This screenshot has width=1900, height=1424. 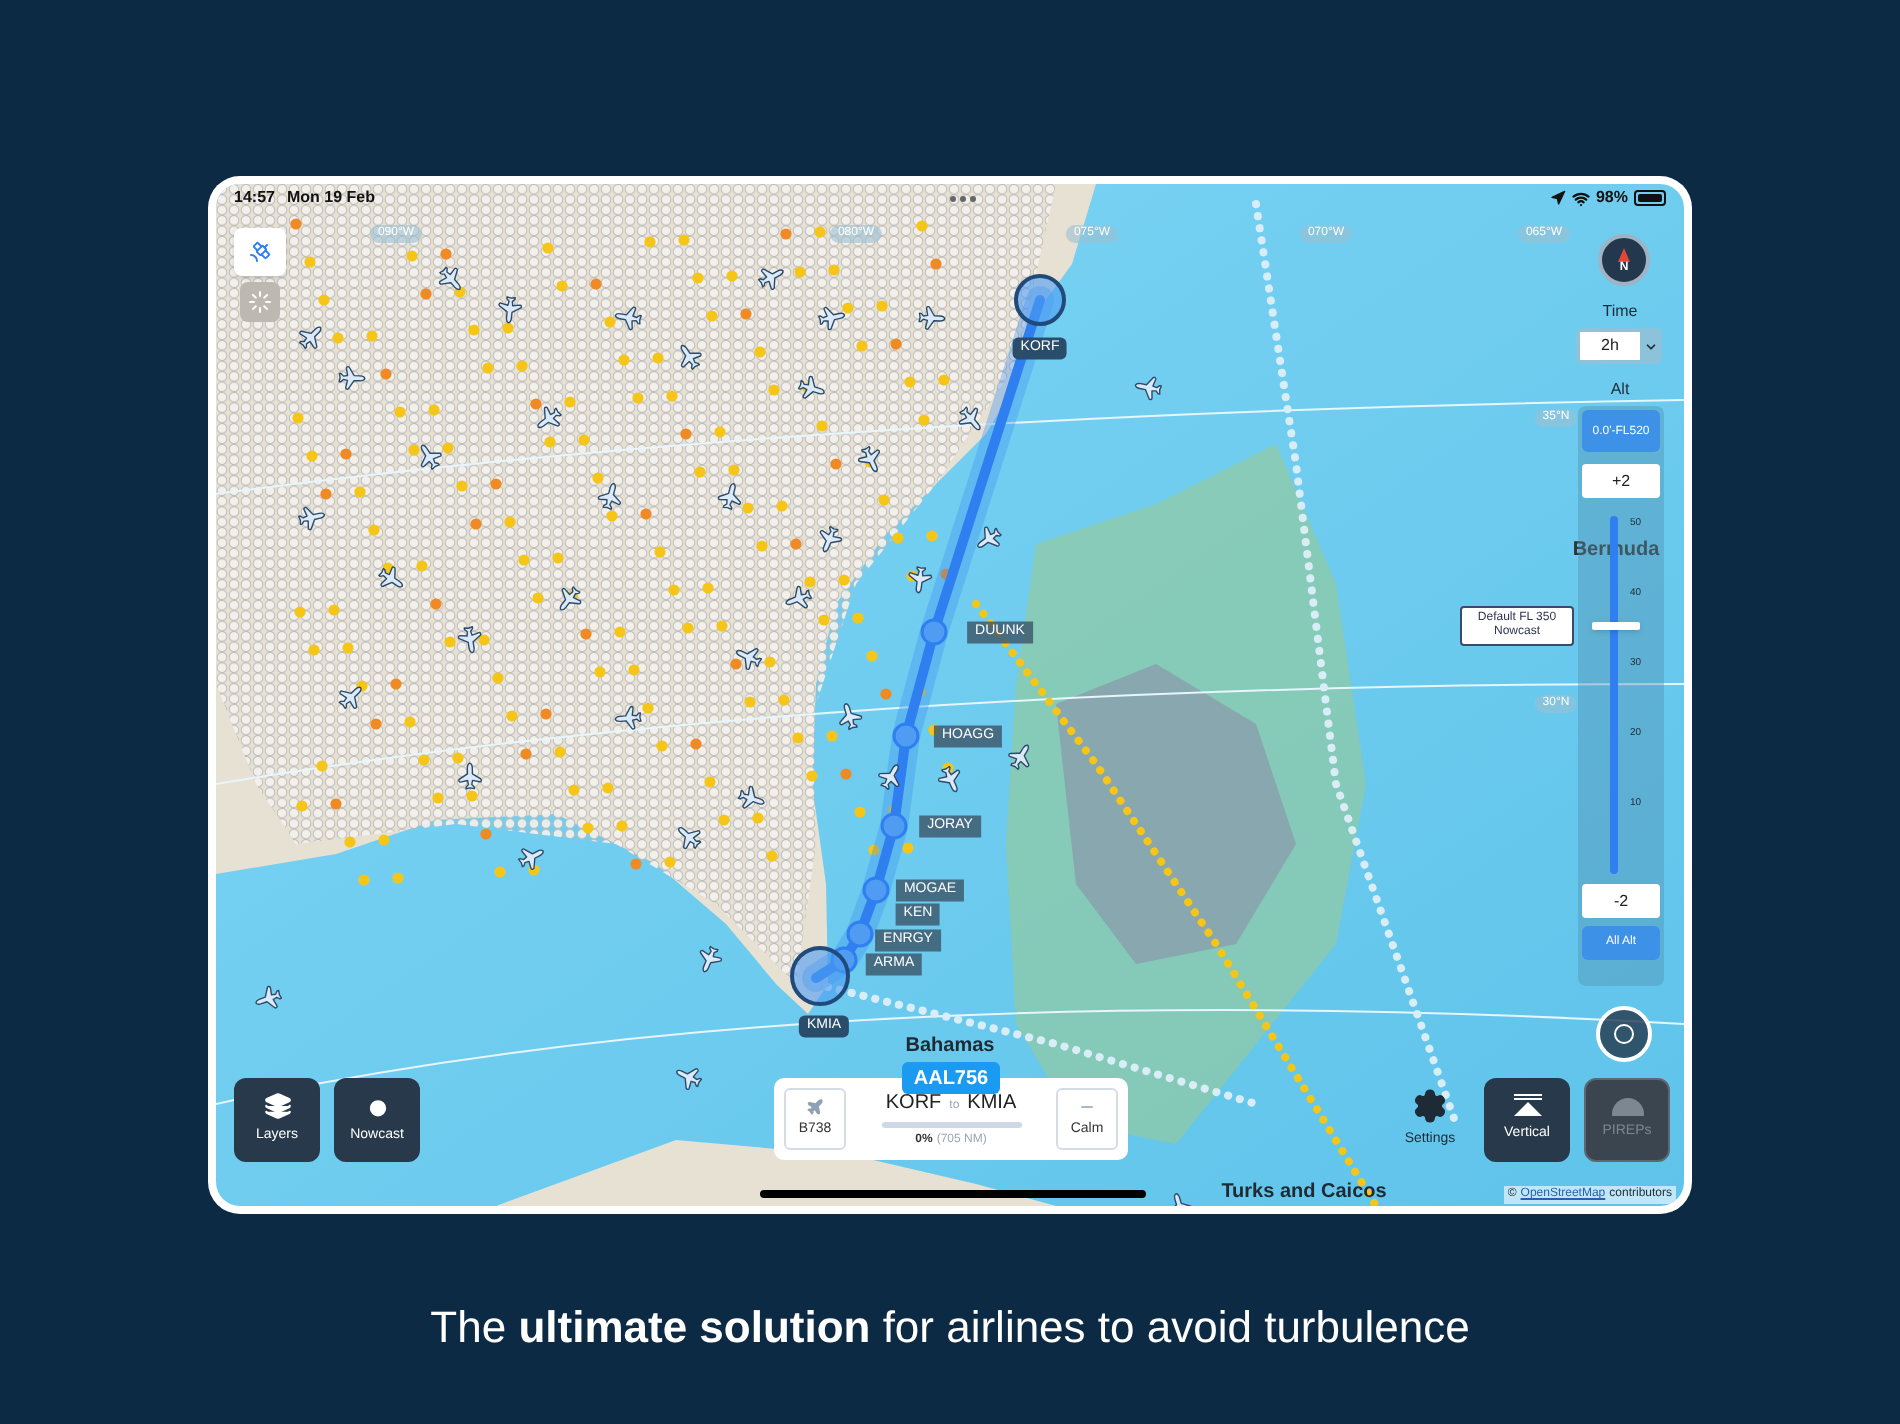 I want to click on time-select: 2h, so click(x=1619, y=346).